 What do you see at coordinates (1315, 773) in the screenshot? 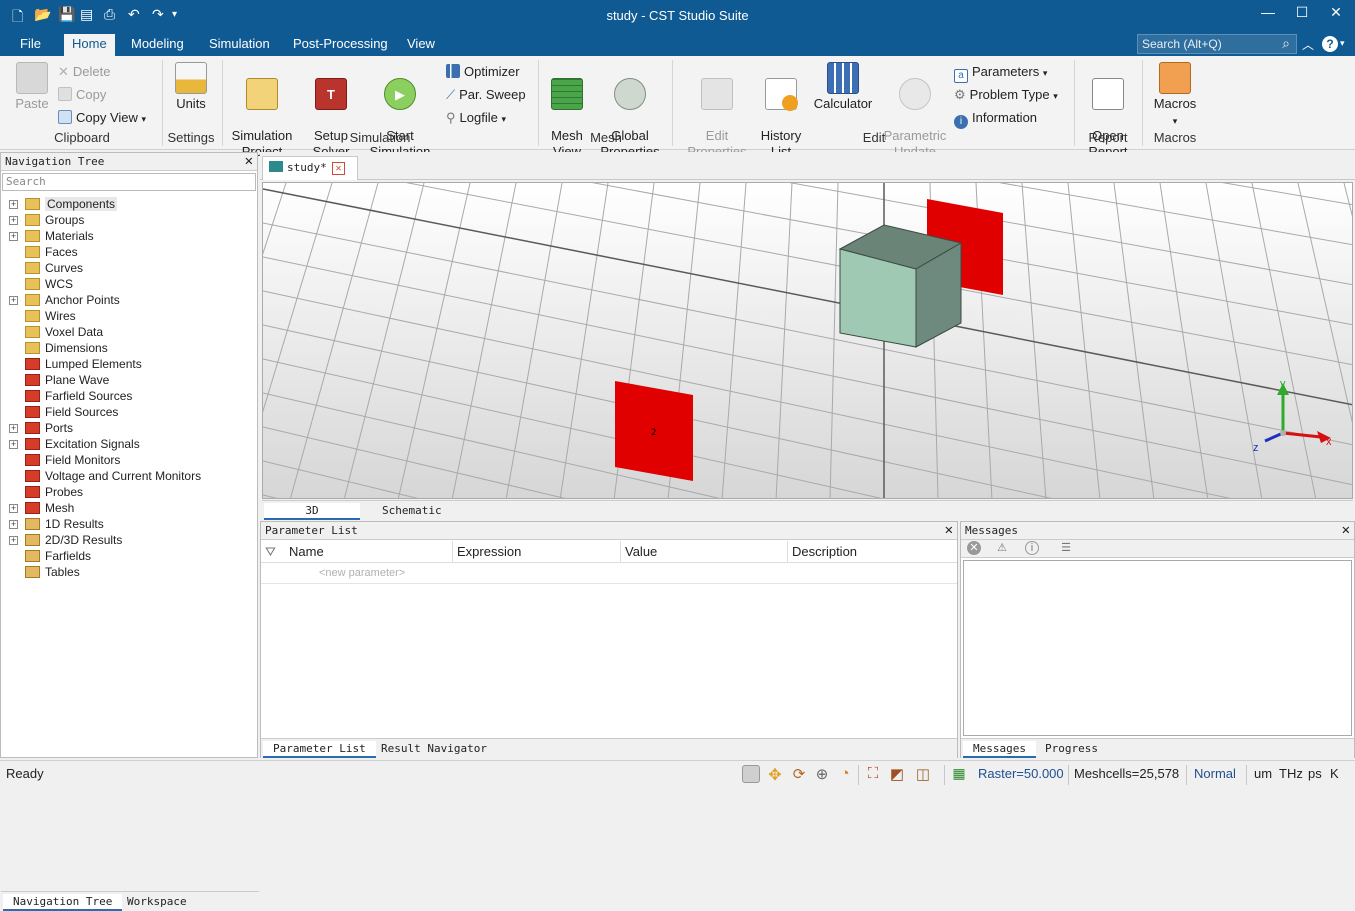
I see `units-time: ps` at bounding box center [1315, 773].